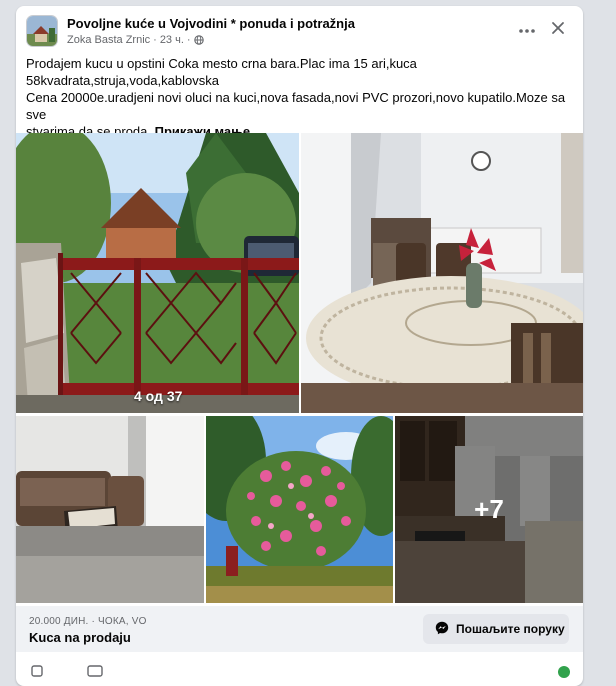 The width and height of the screenshot is (616, 686). I want to click on post-text-line: 58kvadrata,struja,voda,kablovska, so click(122, 80).